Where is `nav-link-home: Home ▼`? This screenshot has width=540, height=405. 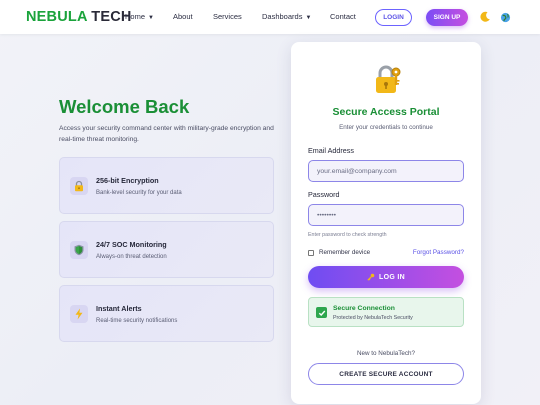
nav-link-home: Home ▼ is located at coordinates (139, 16).